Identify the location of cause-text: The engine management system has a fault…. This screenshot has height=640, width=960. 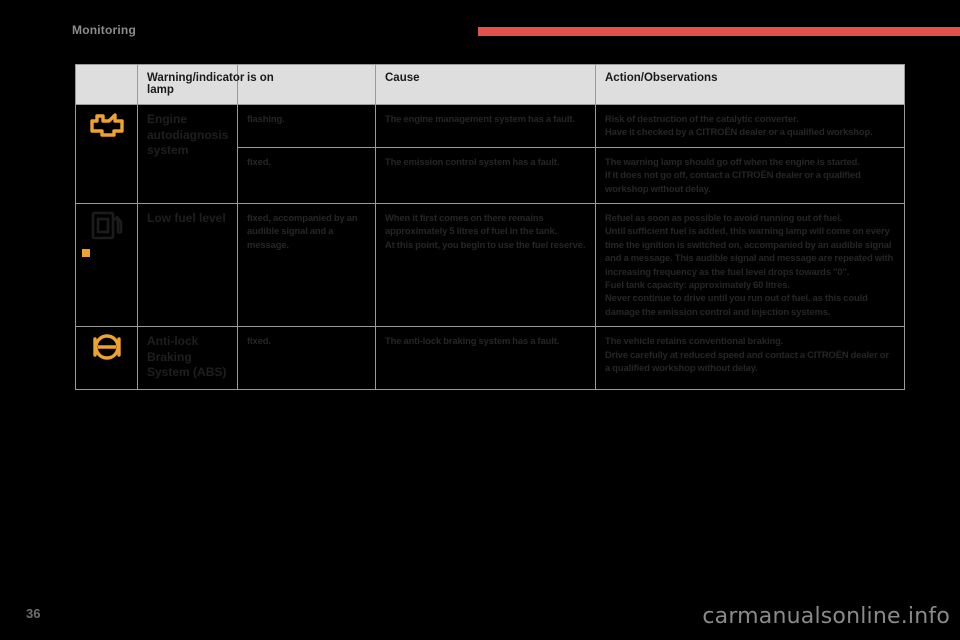
(480, 118).